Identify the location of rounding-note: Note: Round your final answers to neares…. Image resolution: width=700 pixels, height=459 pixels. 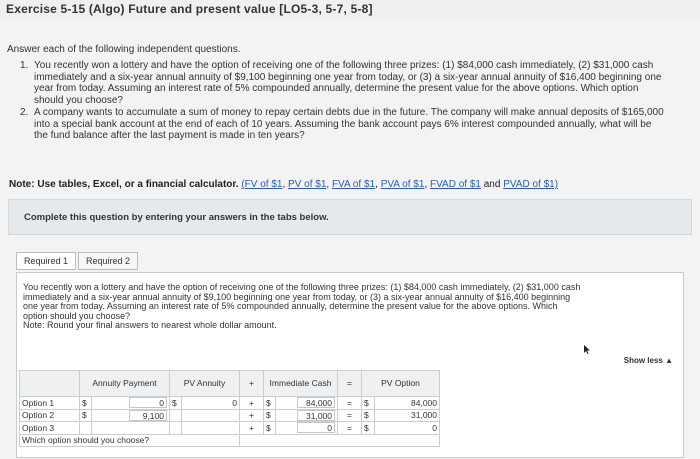
(150, 325).